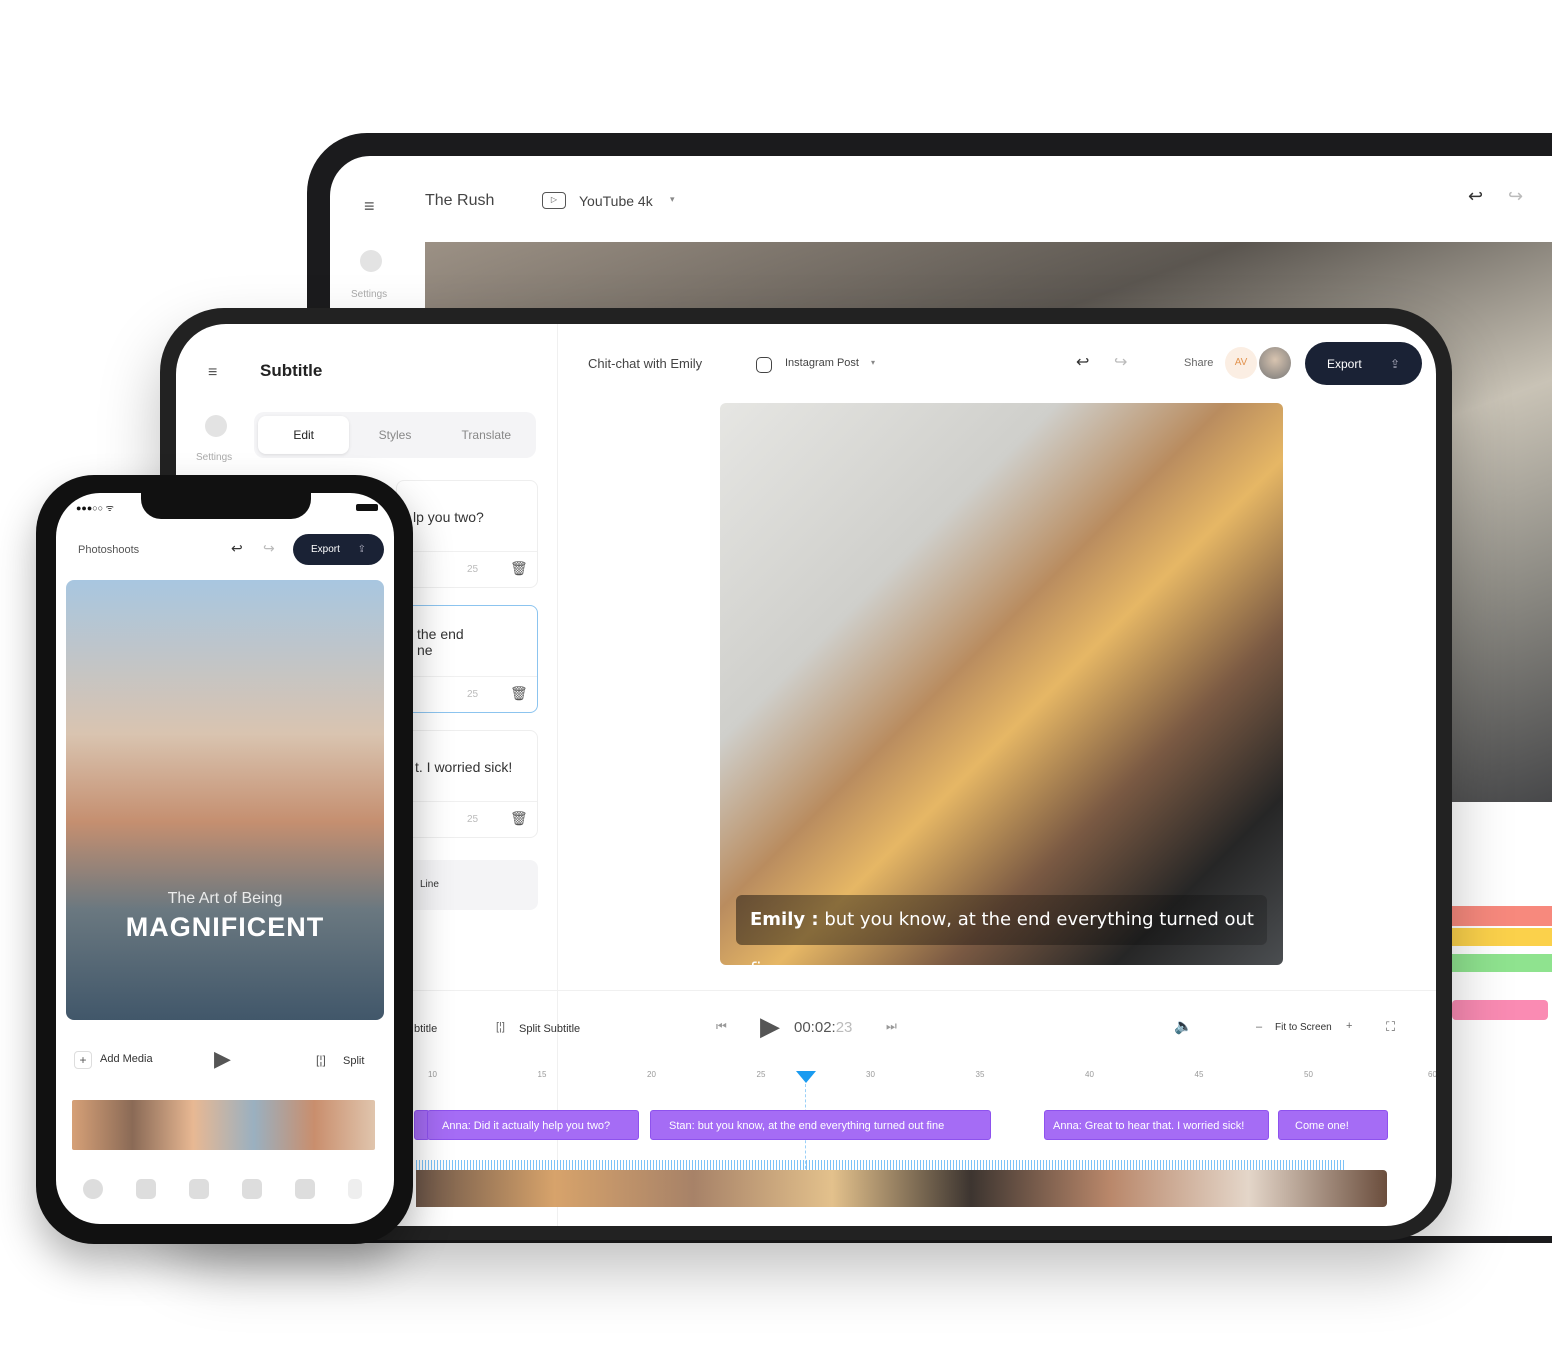  I want to click on ruler-tick-label: 50, so click(1308, 1074).